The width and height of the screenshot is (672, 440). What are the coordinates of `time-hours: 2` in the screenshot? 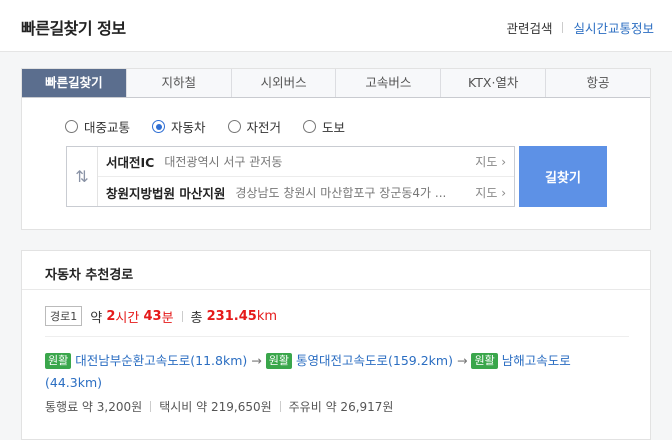 It's located at (111, 316).